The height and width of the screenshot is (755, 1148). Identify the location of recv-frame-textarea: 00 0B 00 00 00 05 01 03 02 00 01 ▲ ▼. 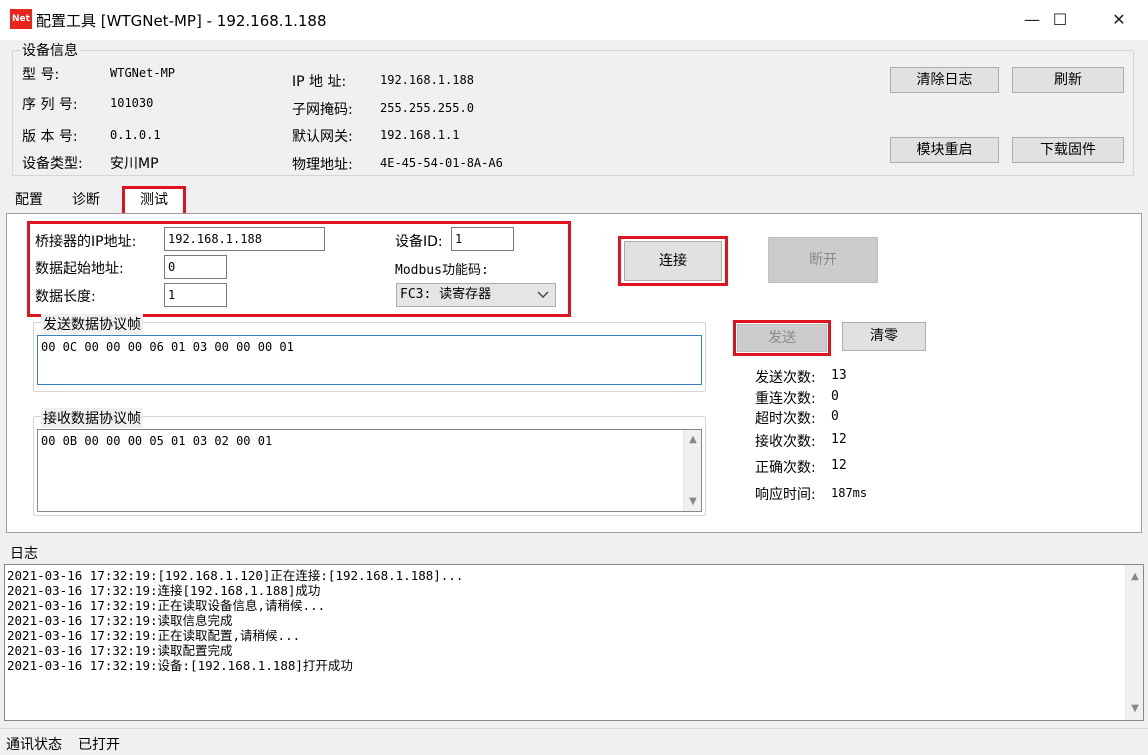
(369, 470).